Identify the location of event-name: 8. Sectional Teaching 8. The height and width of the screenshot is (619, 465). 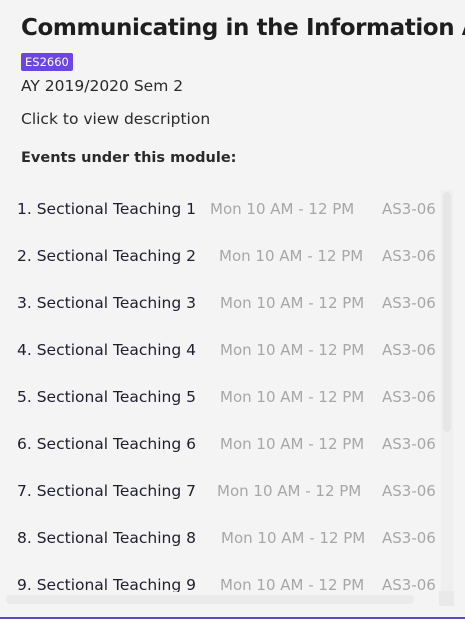
(107, 538).